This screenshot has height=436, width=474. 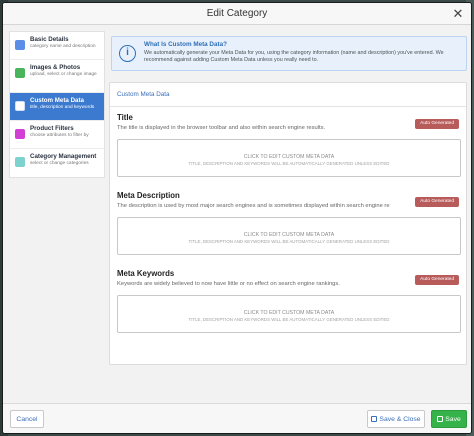 I want to click on dialog-title: Edit Category, so click(x=237, y=13).